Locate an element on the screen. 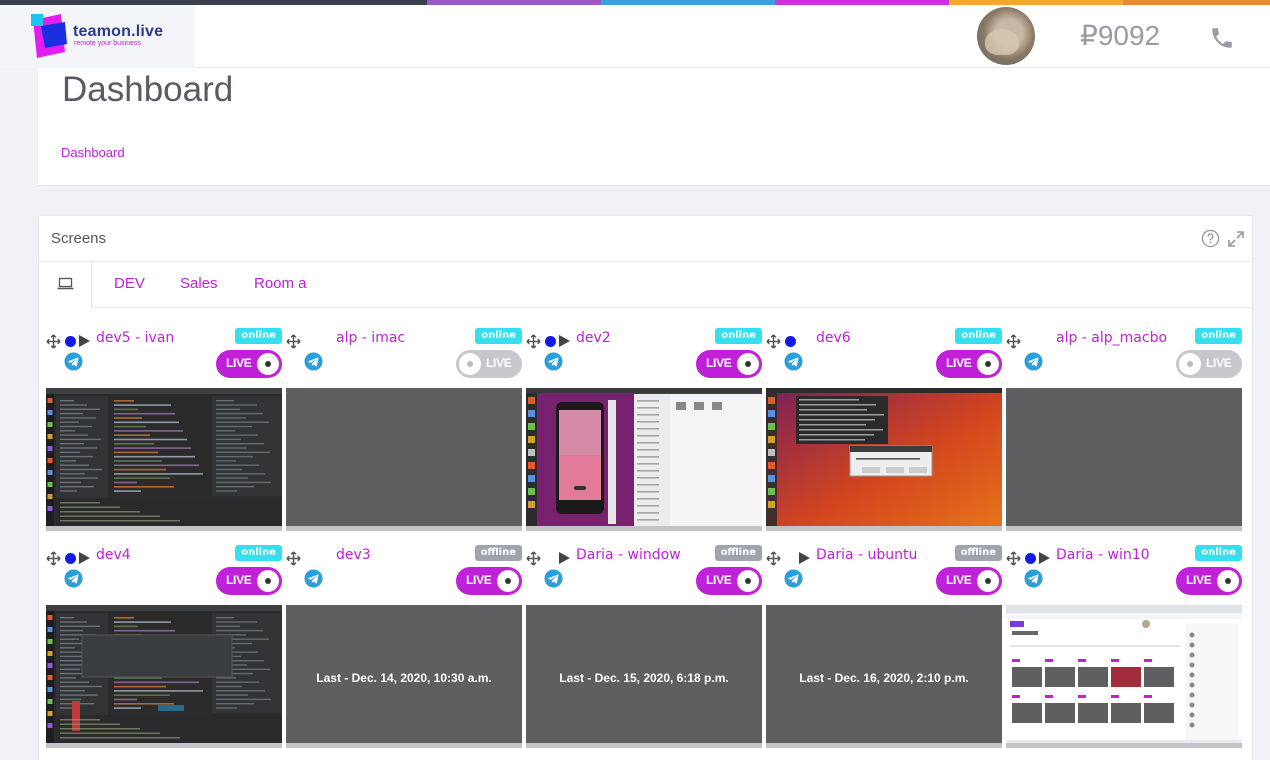 The height and width of the screenshot is (760, 1270). screen-thumbnail: Last - Dec. 14, 2020, 10:30 a.m. is located at coordinates (404, 676).